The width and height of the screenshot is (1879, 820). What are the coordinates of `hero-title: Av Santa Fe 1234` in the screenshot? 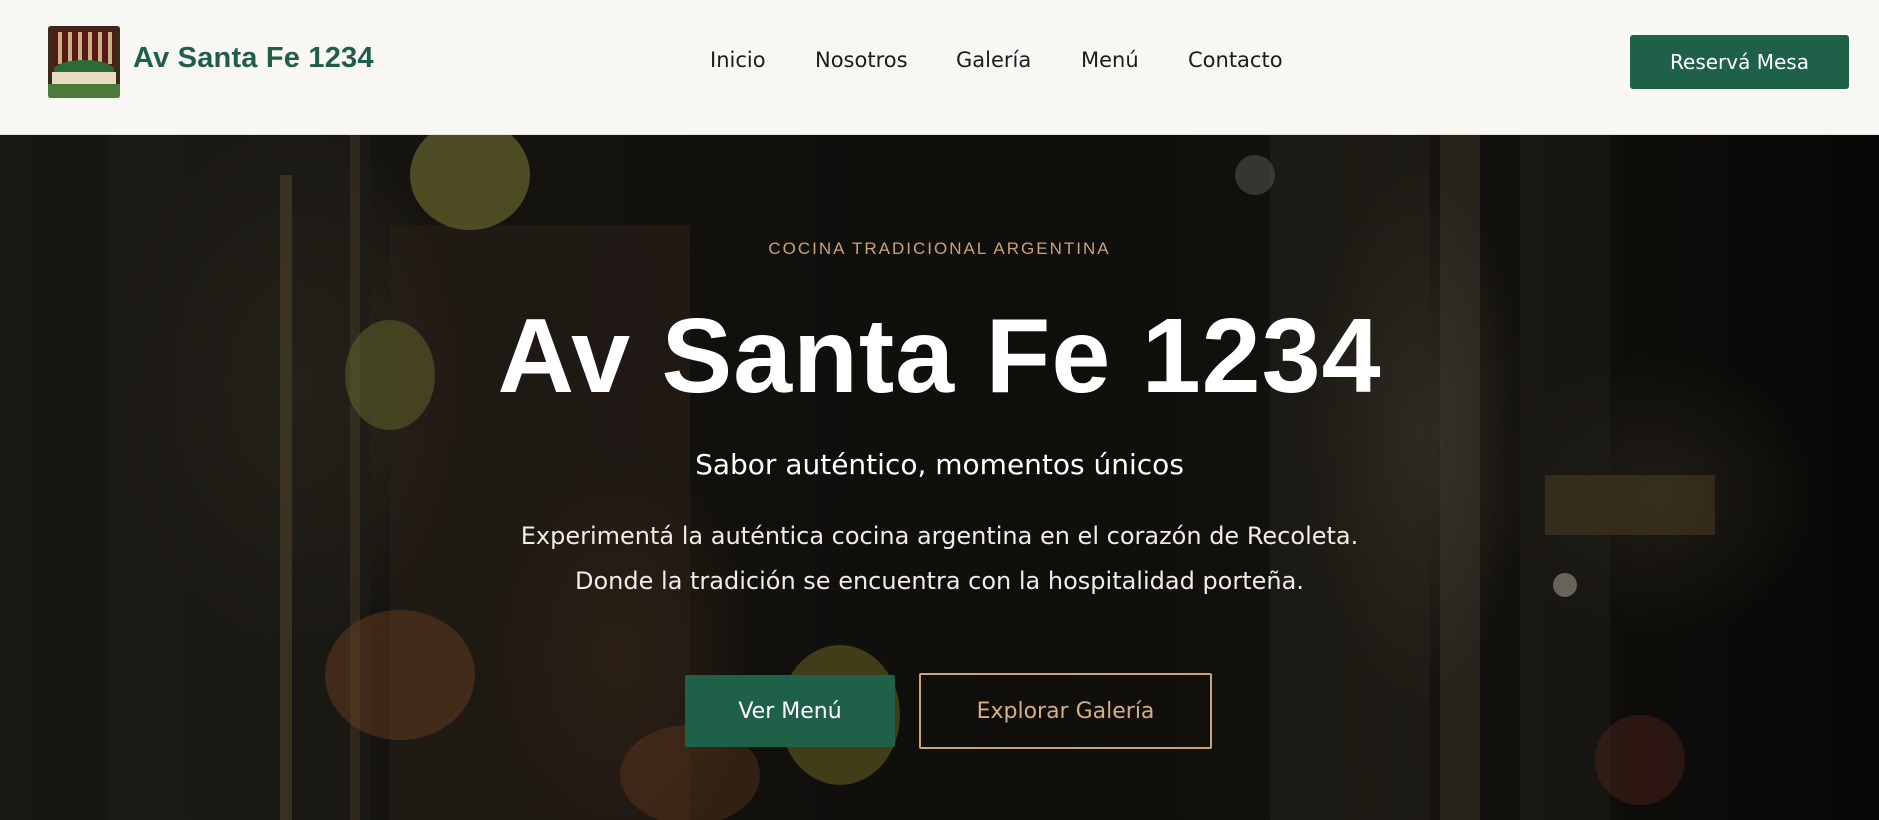 It's located at (939, 356).